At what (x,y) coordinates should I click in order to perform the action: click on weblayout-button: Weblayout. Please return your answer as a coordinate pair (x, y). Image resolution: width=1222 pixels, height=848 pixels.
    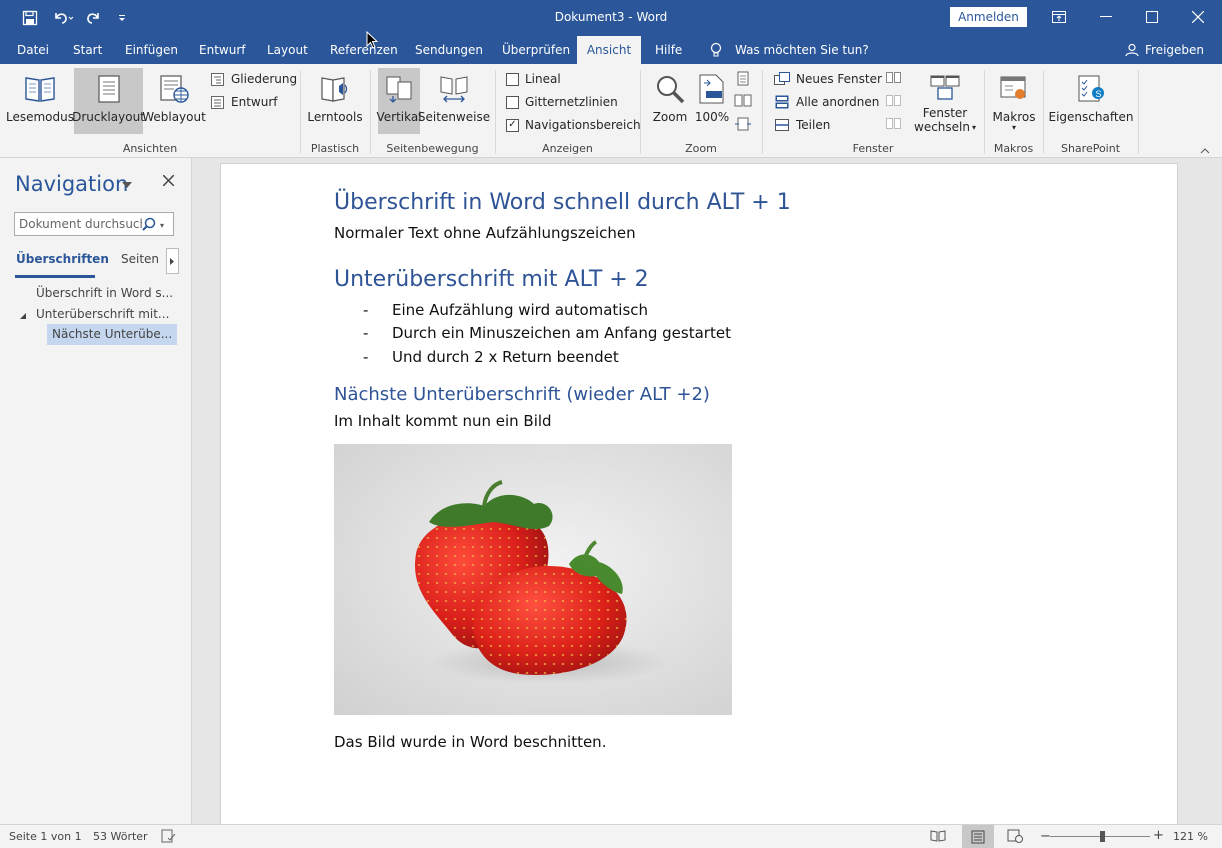
    Looking at the image, I should click on (174, 101).